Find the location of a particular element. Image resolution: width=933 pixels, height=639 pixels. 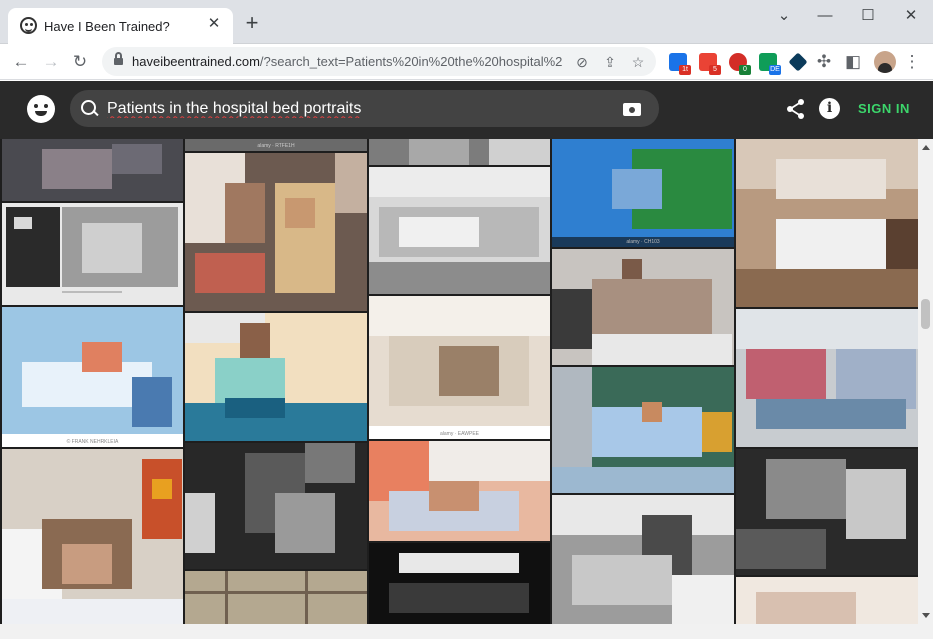

site-logo-icon is located at coordinates (41, 109).